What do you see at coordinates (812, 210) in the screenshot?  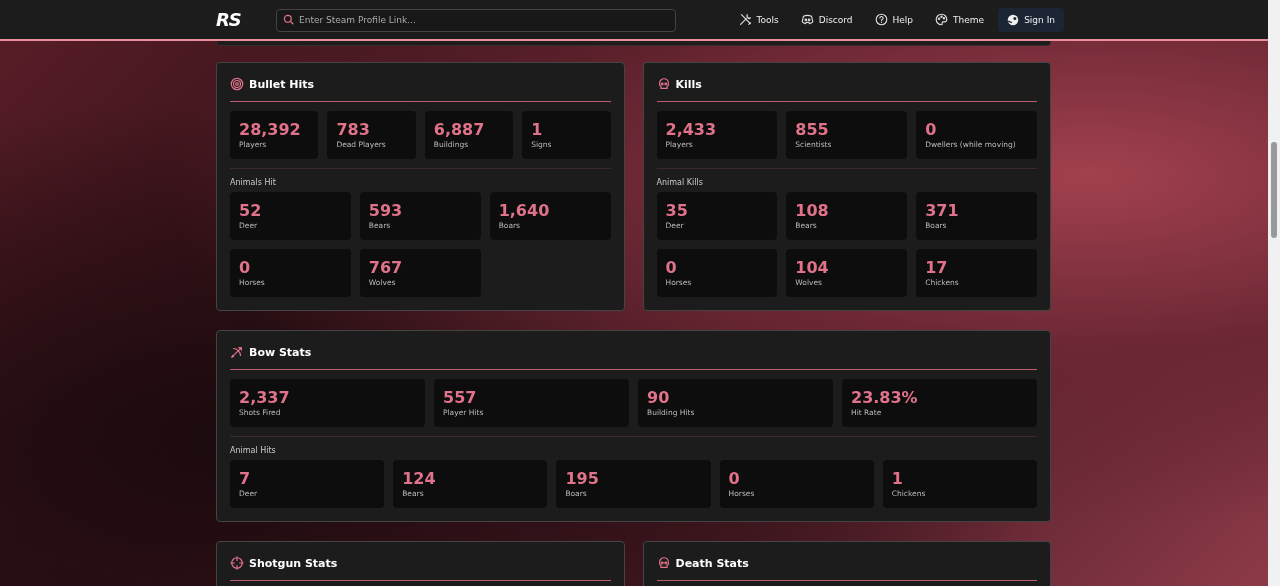 I see `stat-value: 108` at bounding box center [812, 210].